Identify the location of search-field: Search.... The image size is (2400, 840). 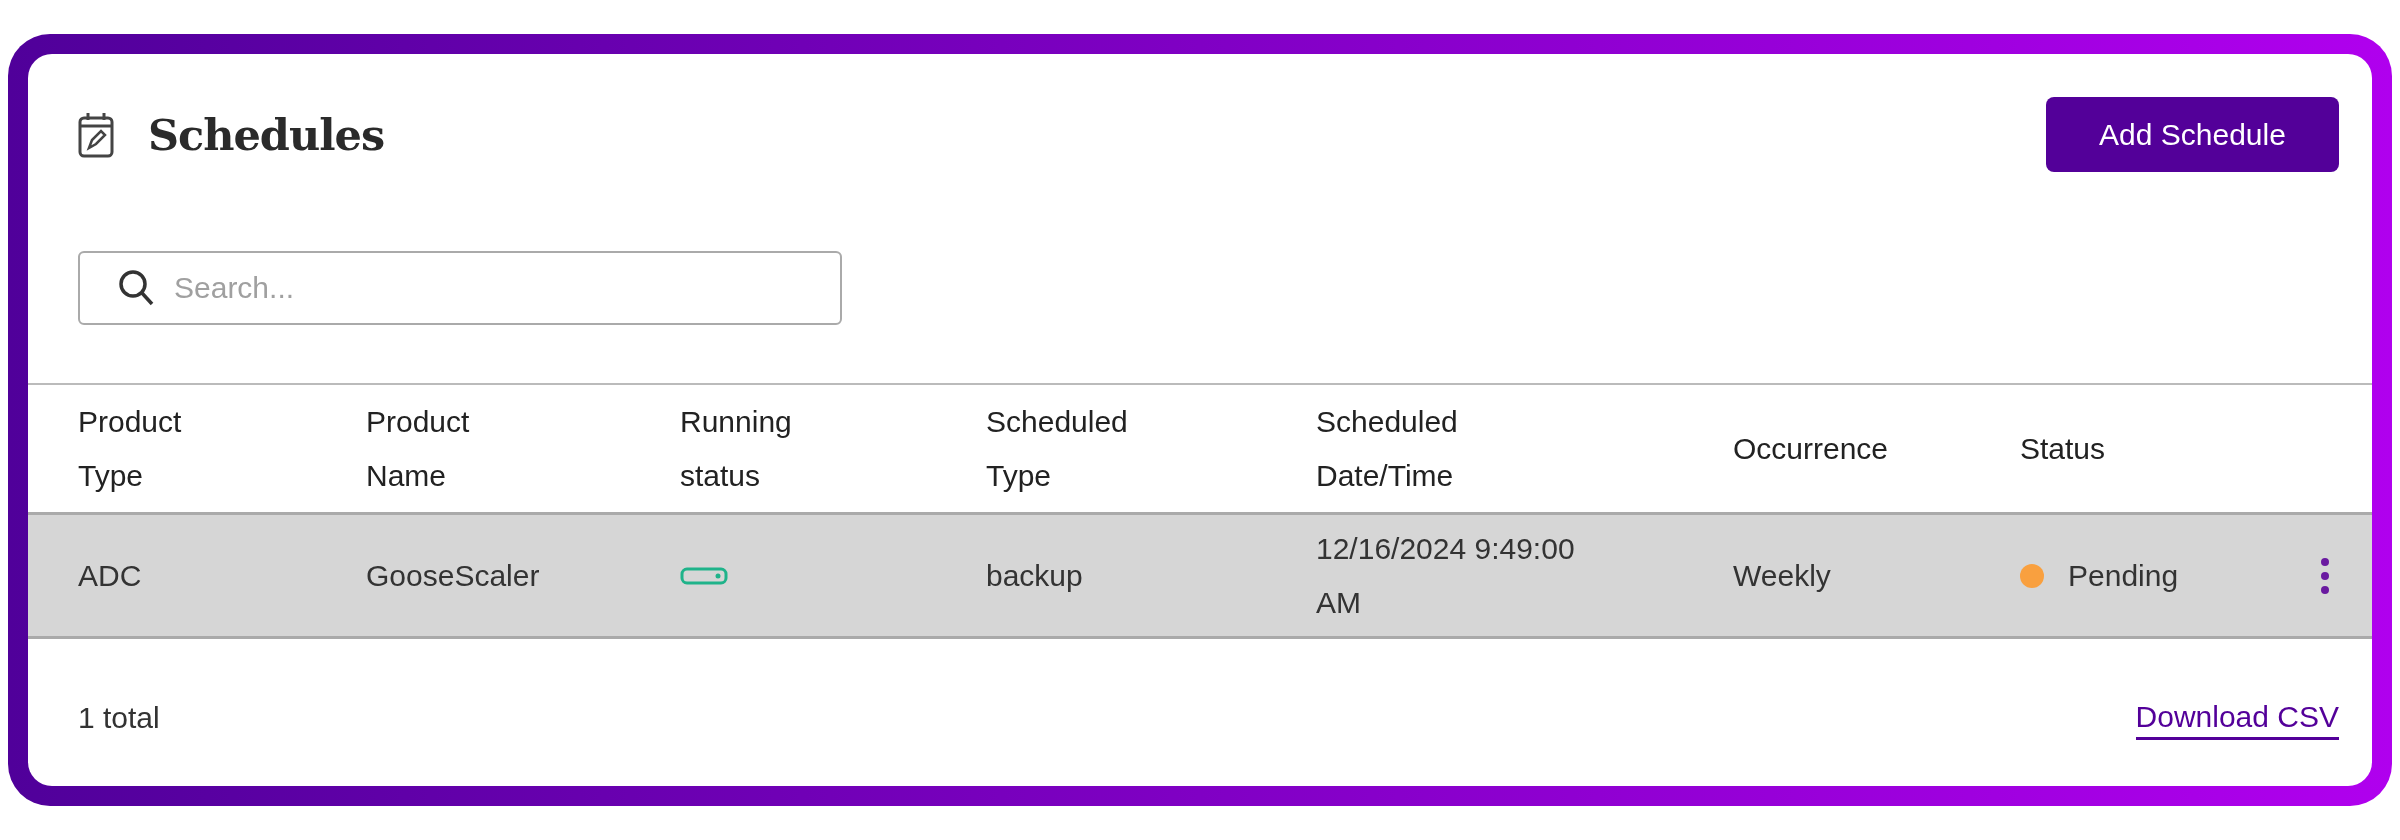
(460, 288).